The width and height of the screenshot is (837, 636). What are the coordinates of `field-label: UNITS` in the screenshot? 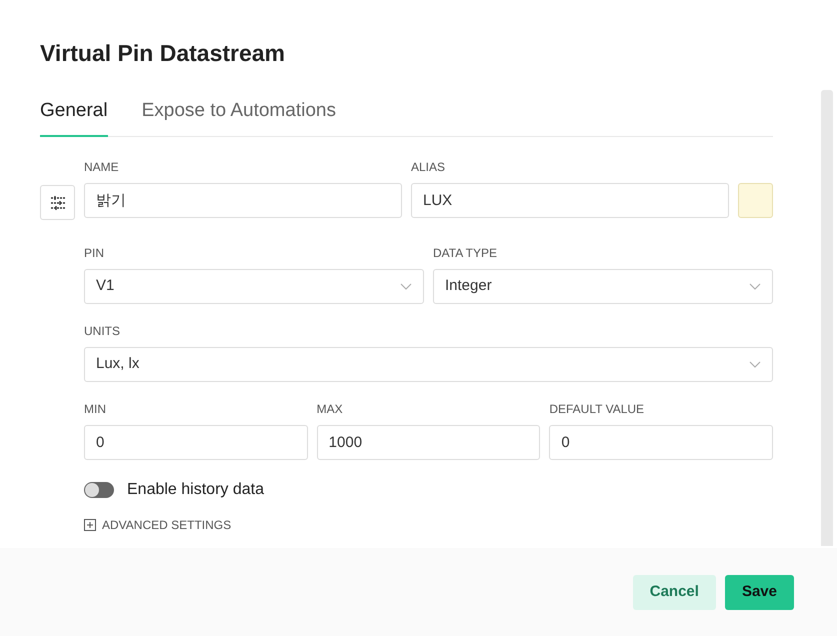 It's located at (102, 331).